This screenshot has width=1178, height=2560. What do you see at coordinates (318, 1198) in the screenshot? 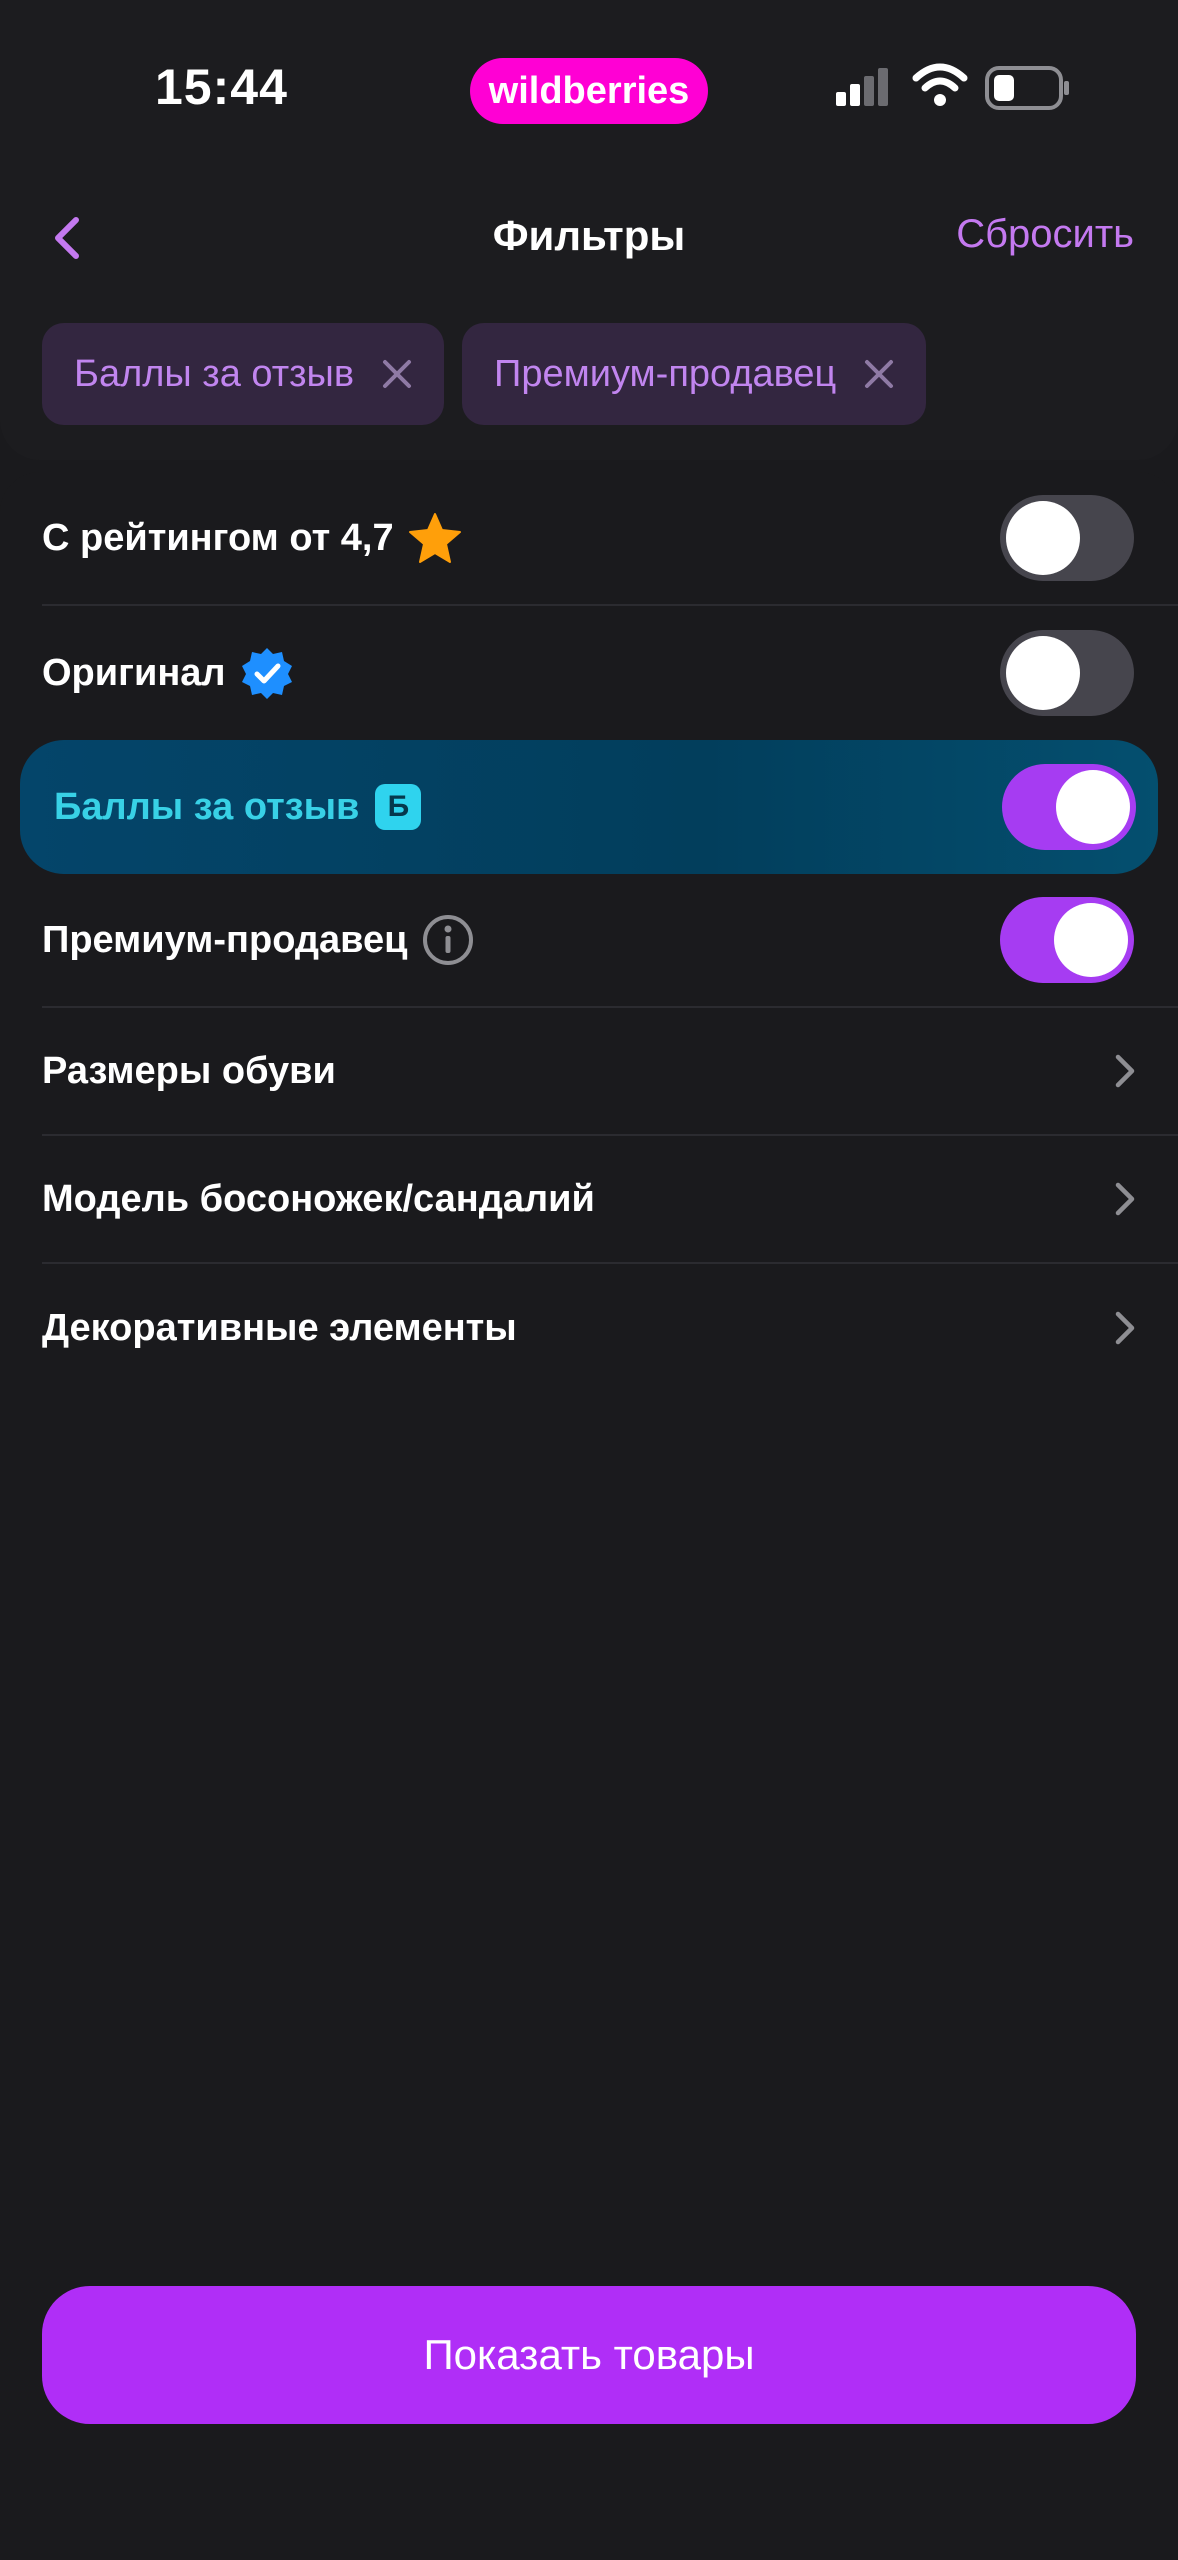
I see `category-label: Модель босоножек/сандалий` at bounding box center [318, 1198].